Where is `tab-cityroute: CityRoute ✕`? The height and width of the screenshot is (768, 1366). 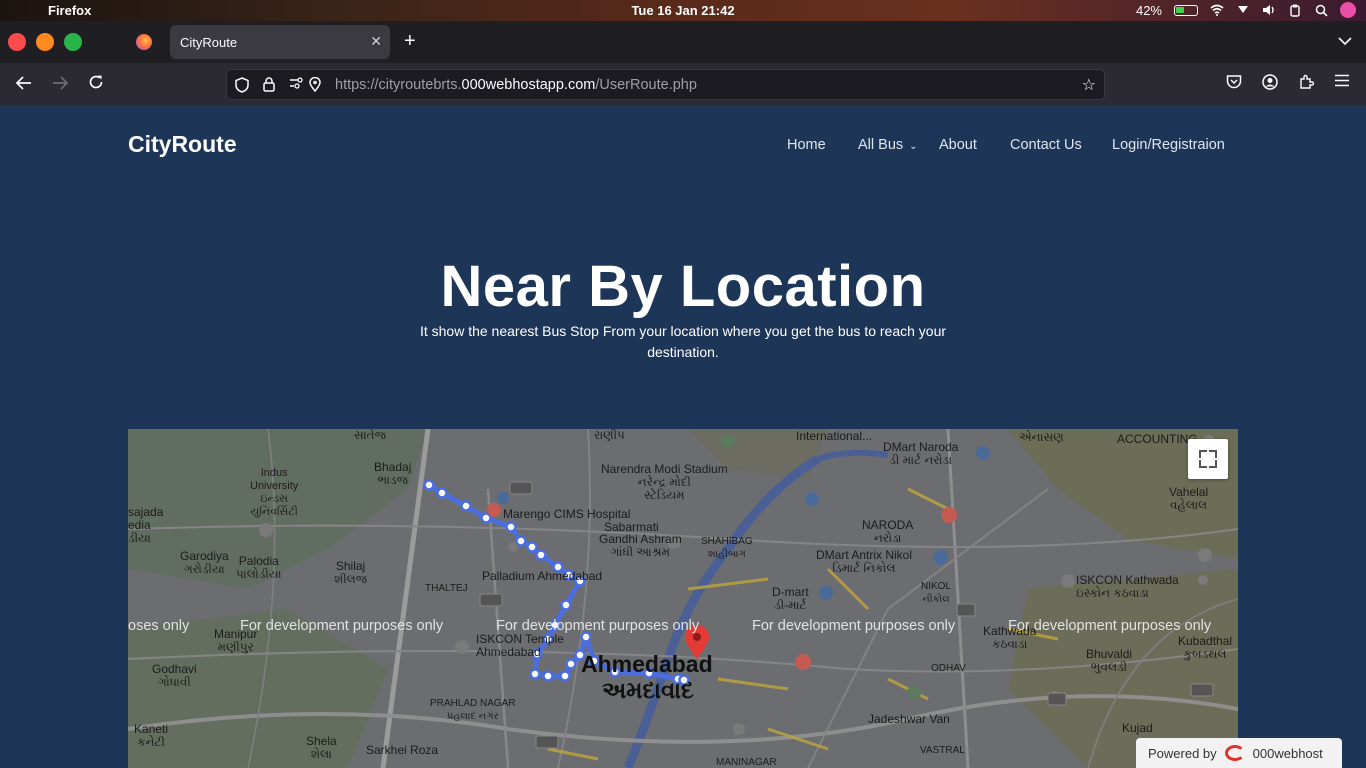
tab-cityroute: CityRoute ✕ is located at coordinates (280, 42).